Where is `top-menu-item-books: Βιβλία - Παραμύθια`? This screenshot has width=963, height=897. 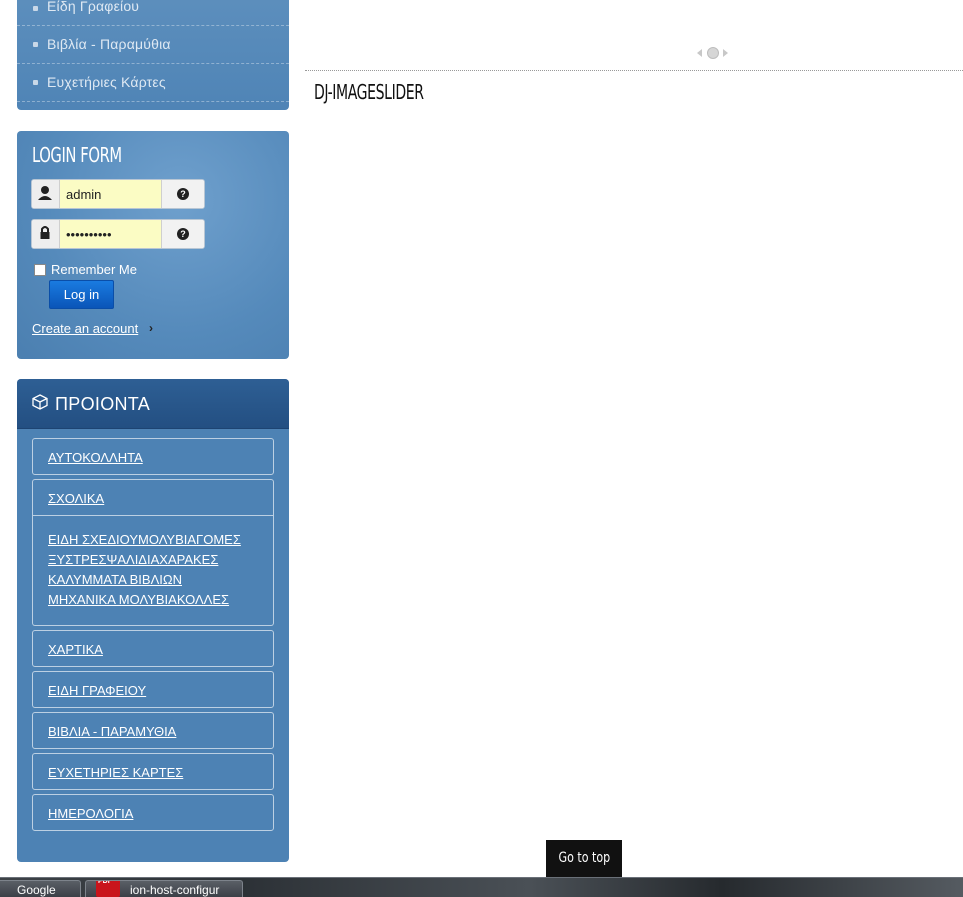
top-menu-item-books: Βιβλία - Παραμύθια is located at coordinates (153, 45).